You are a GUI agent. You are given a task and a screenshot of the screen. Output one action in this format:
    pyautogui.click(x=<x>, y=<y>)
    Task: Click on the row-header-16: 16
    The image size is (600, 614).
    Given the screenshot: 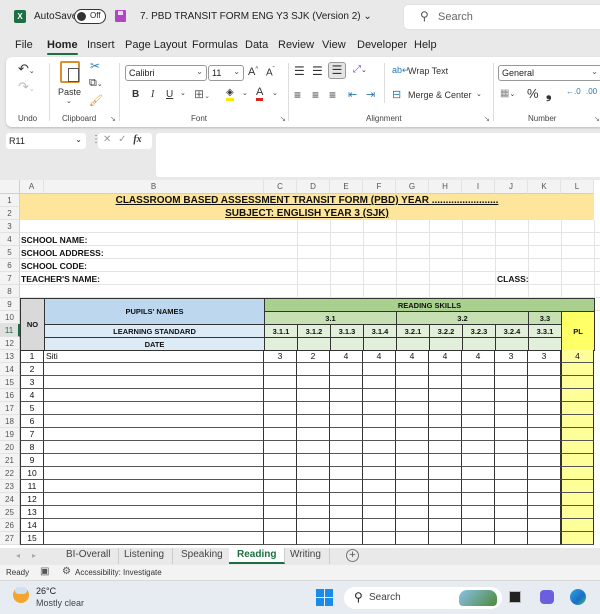 What is the action you would take?
    pyautogui.click(x=10, y=395)
    